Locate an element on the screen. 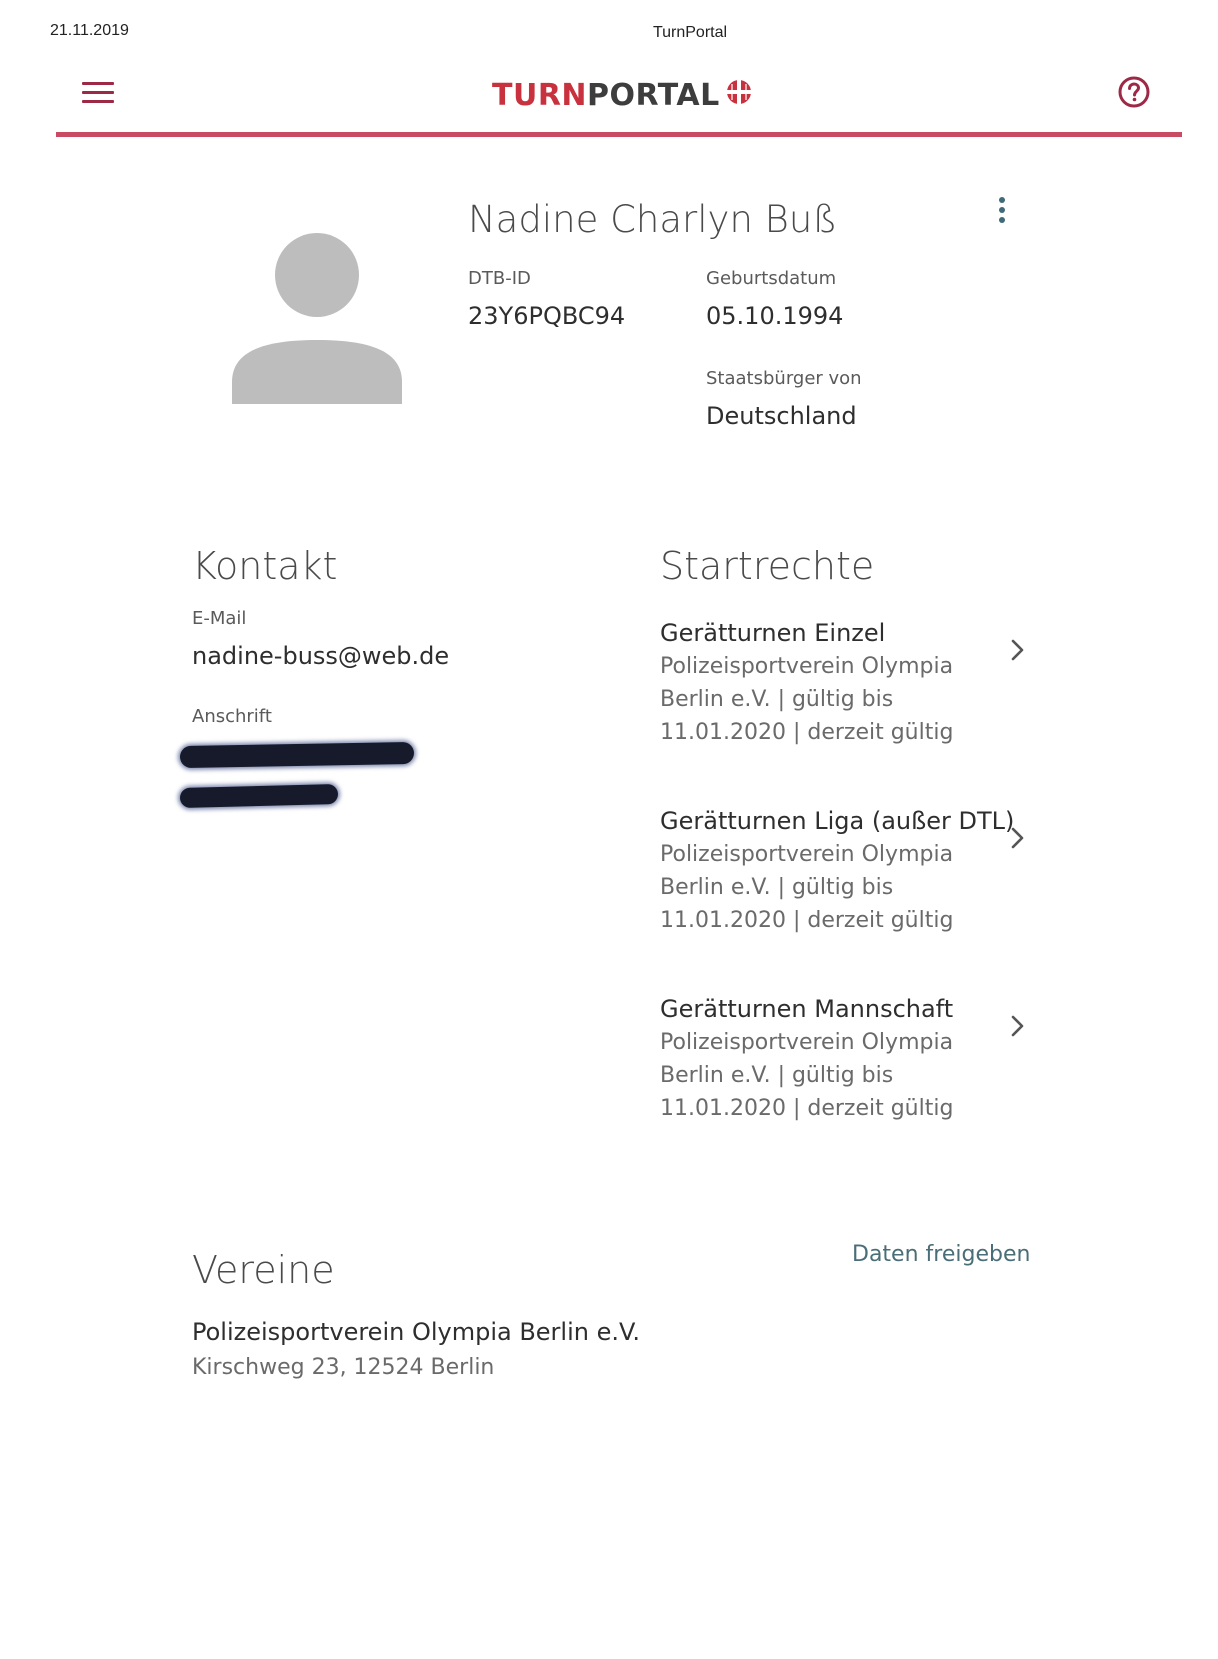  logo-text-turn: TURN is located at coordinates (540, 95).